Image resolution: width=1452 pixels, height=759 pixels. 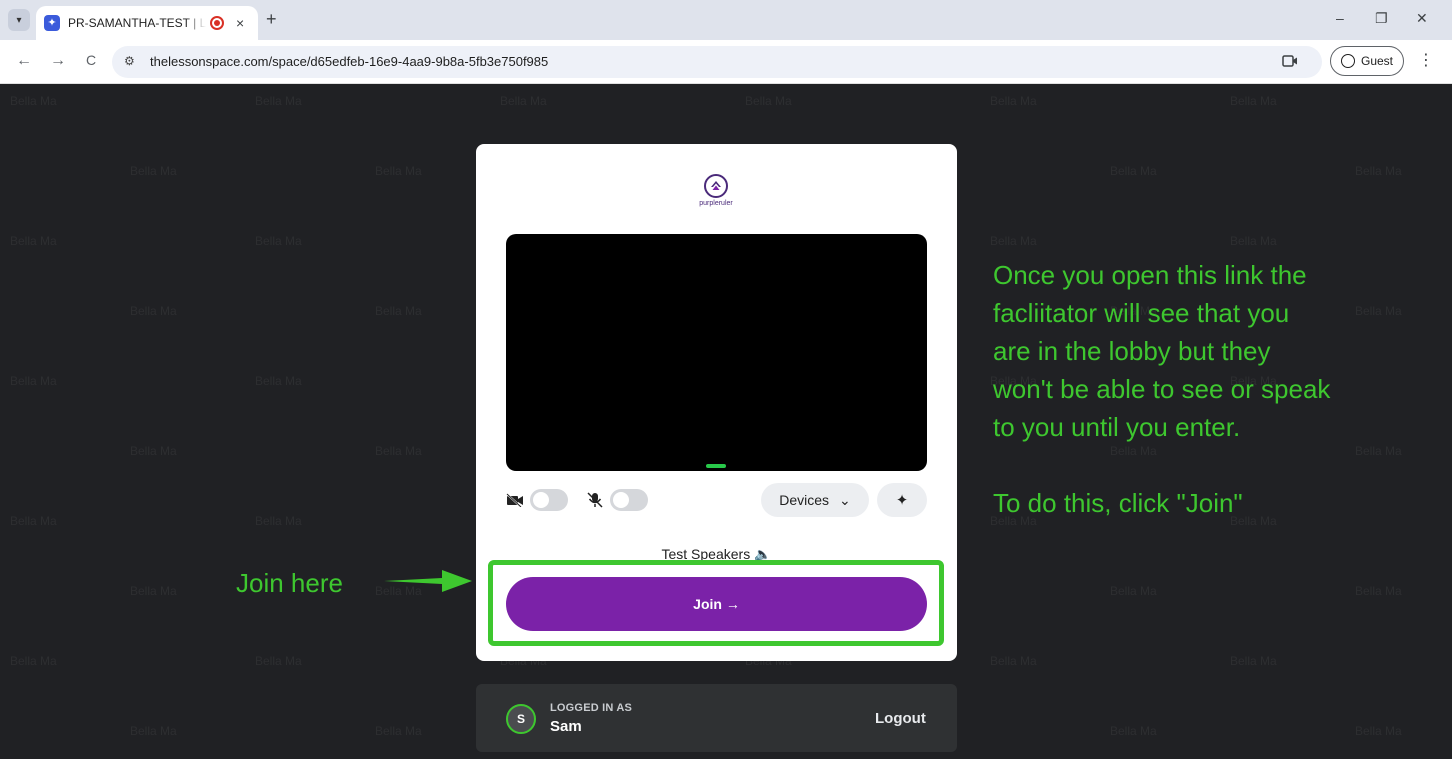 What do you see at coordinates (19, 20) in the screenshot?
I see `tab-search-chevron-icon: ▾` at bounding box center [19, 20].